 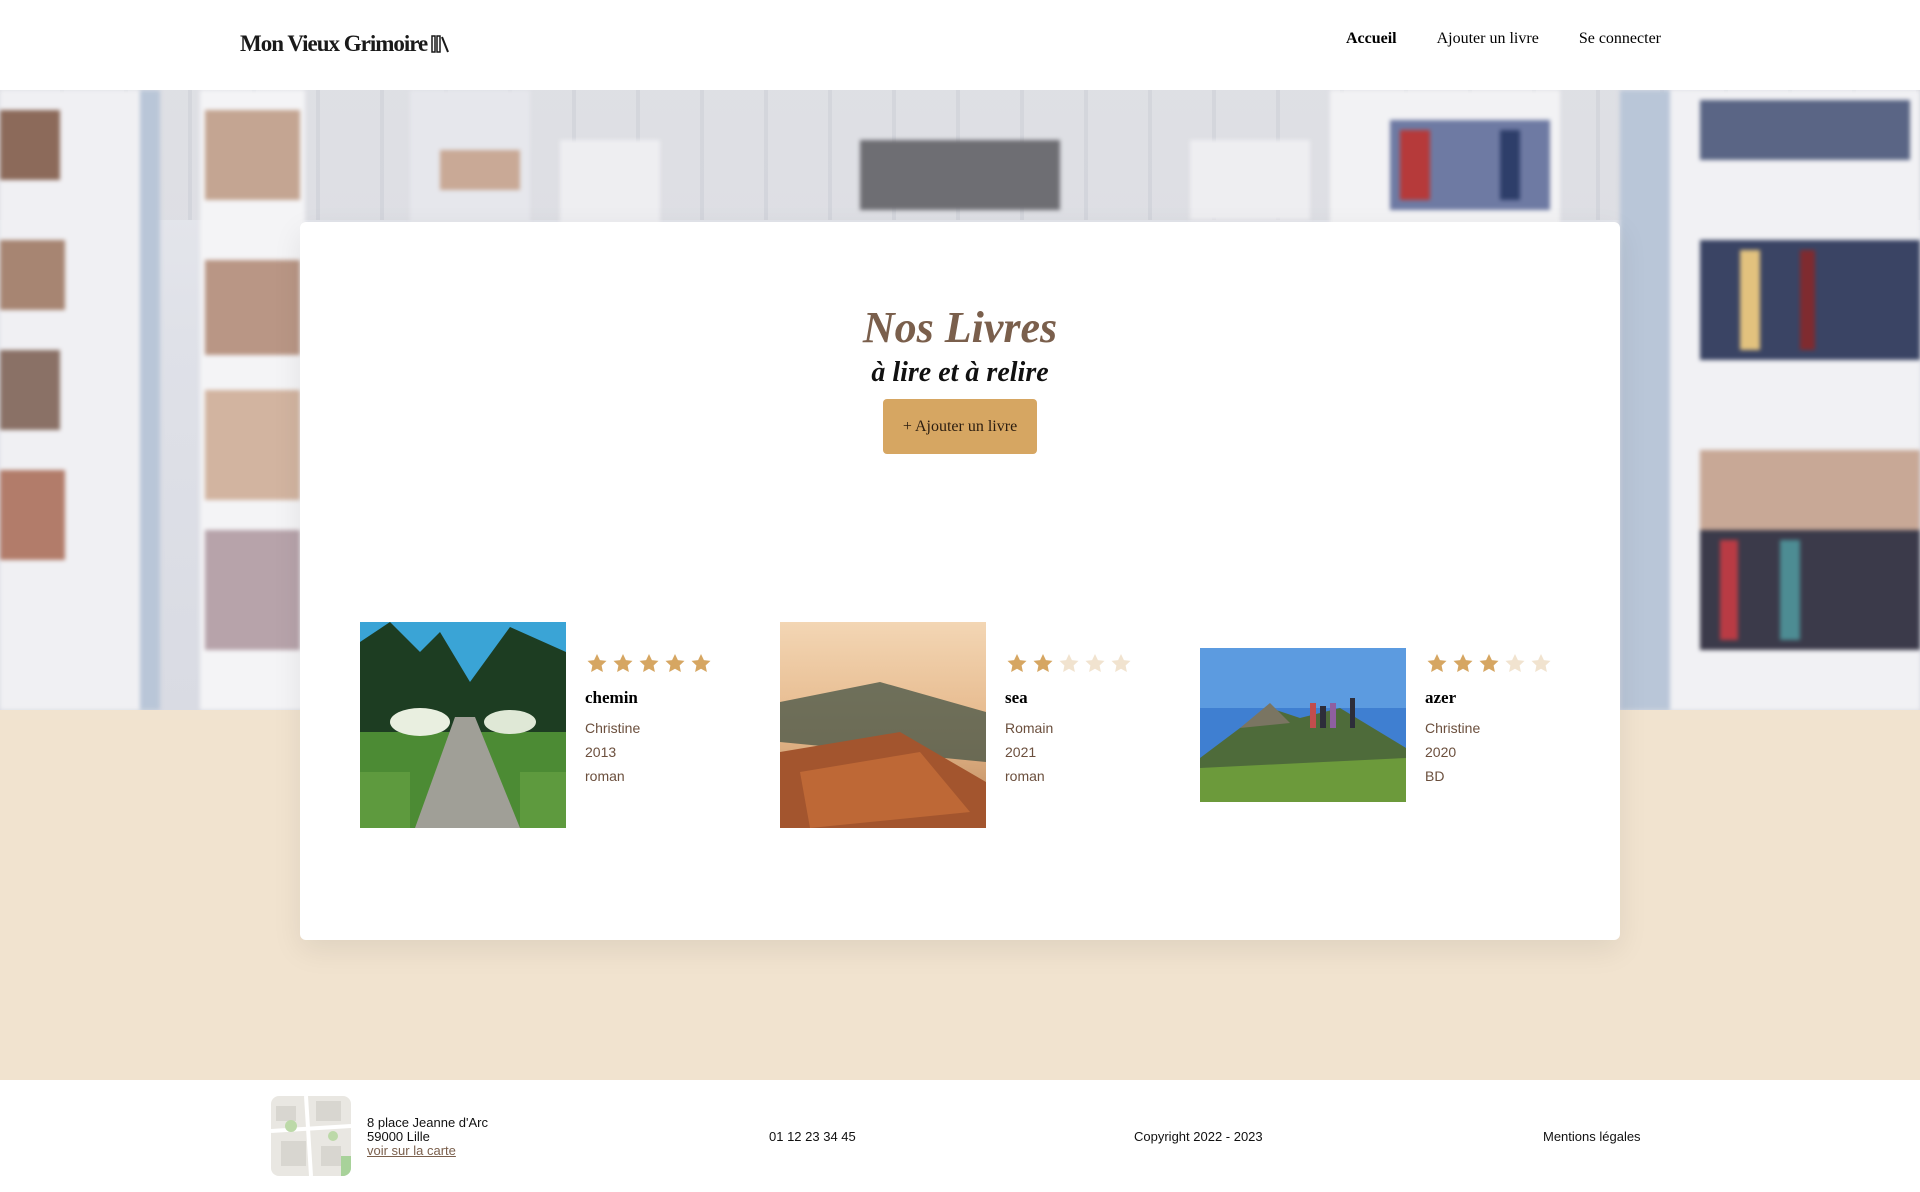 What do you see at coordinates (960, 372) in the screenshot?
I see `page-subtitle: à lire et à relire` at bounding box center [960, 372].